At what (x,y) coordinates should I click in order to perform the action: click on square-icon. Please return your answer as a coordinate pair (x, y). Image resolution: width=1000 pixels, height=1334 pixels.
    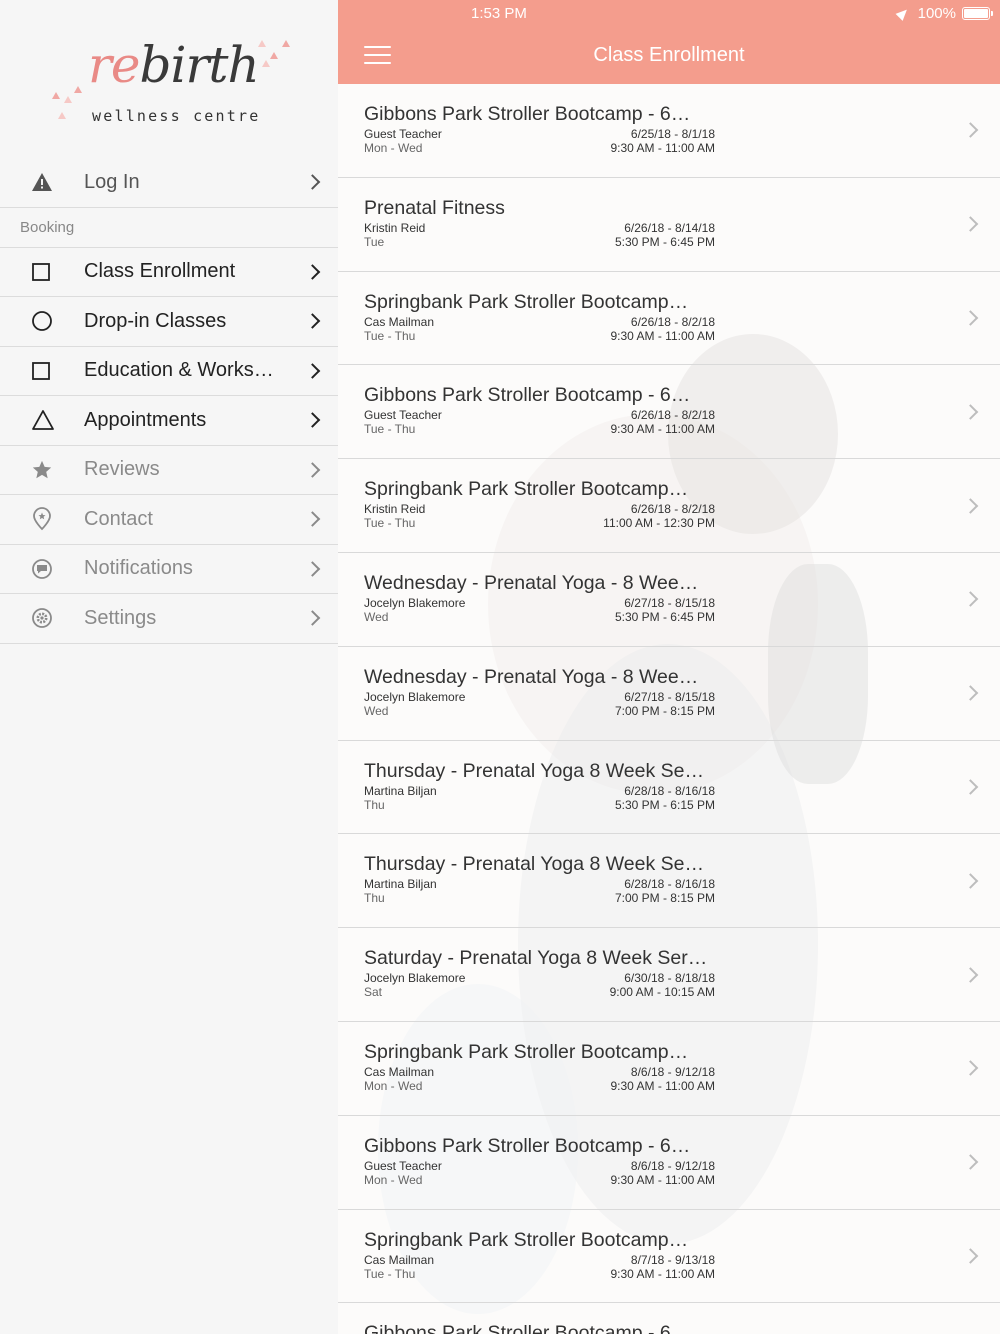
    Looking at the image, I should click on (42, 272).